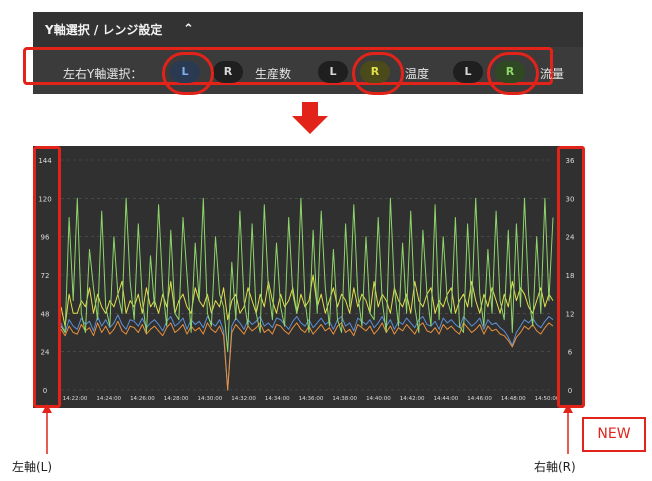 The height and width of the screenshot is (481, 652). What do you see at coordinates (104, 30) in the screenshot?
I see `panel-title: Y軸選択 / レンジ設定` at bounding box center [104, 30].